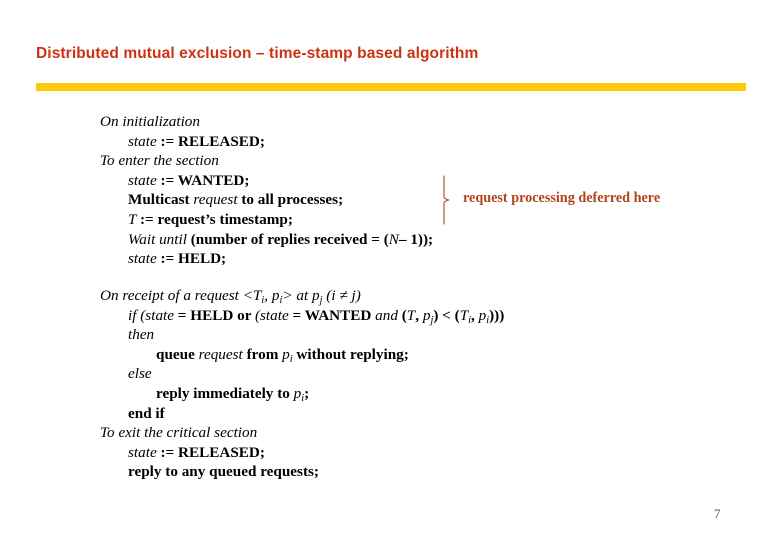 The height and width of the screenshot is (540, 780). Describe the element at coordinates (297, 295) in the screenshot. I see `code-token: > at` at that location.